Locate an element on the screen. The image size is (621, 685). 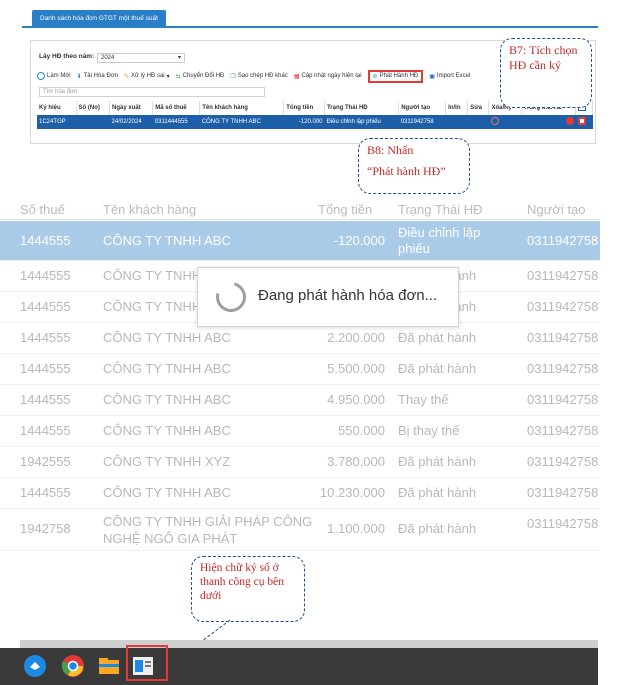
calendar-icon: ▦ is located at coordinates (296, 76).